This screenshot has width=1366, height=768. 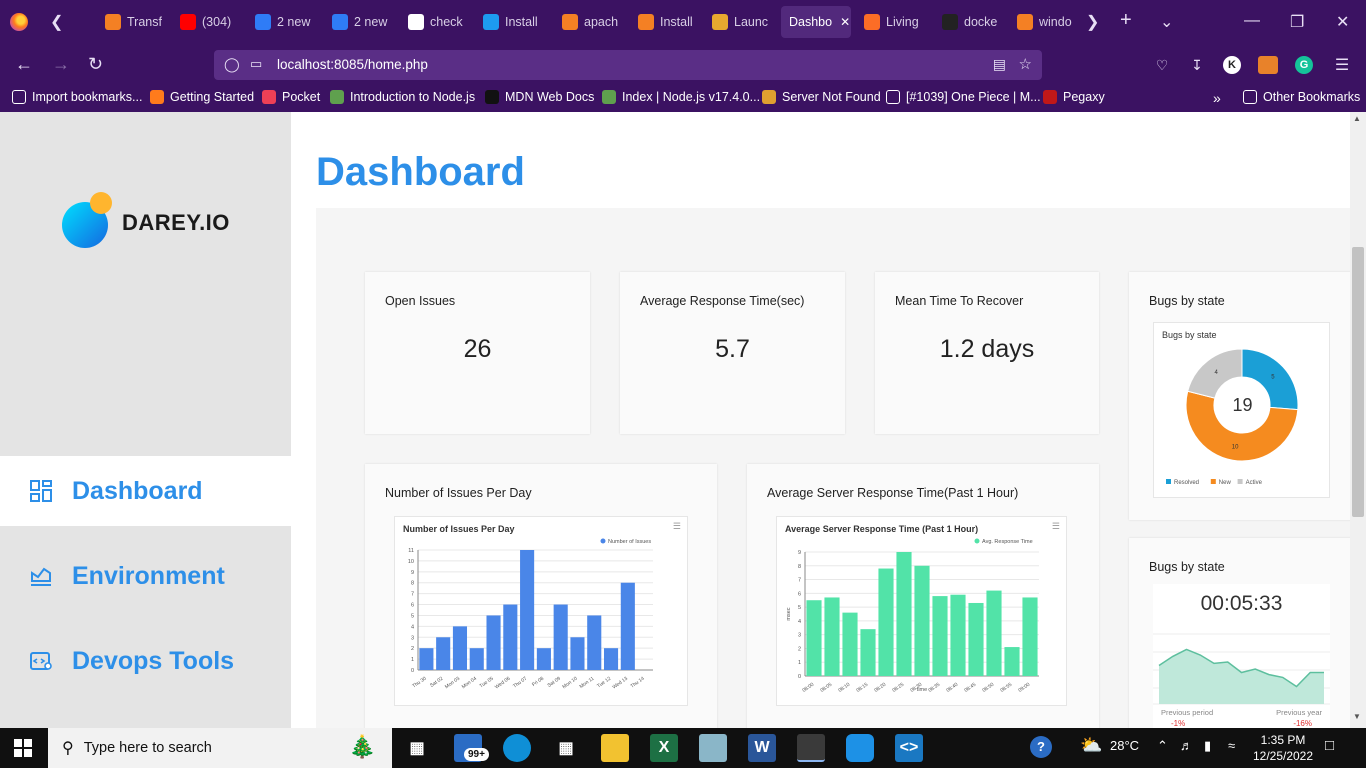 What do you see at coordinates (1268, 65) in the screenshot?
I see `metamask-extension-icon` at bounding box center [1268, 65].